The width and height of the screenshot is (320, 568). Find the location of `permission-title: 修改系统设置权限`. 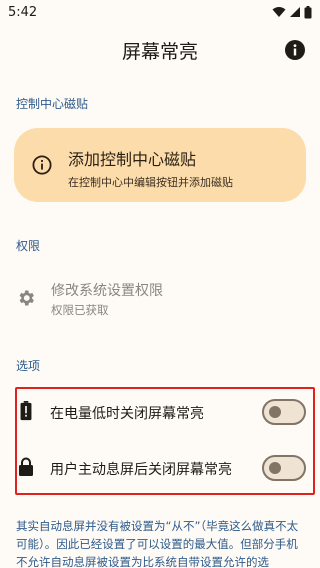

permission-title: 修改系统设置权限 is located at coordinates (107, 291).